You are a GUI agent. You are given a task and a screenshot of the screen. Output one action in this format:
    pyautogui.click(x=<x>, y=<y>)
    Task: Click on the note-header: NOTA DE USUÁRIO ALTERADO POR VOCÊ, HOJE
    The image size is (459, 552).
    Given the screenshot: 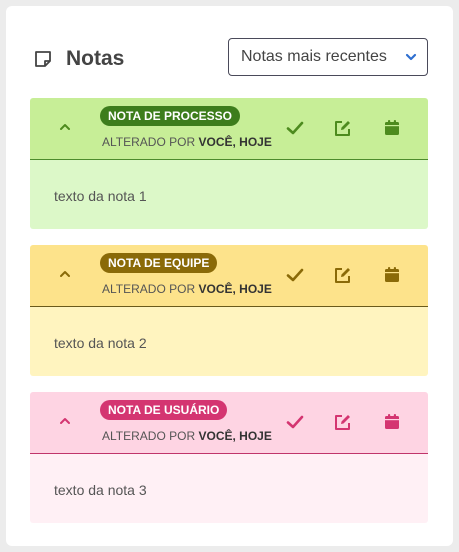 What is the action you would take?
    pyautogui.click(x=229, y=423)
    